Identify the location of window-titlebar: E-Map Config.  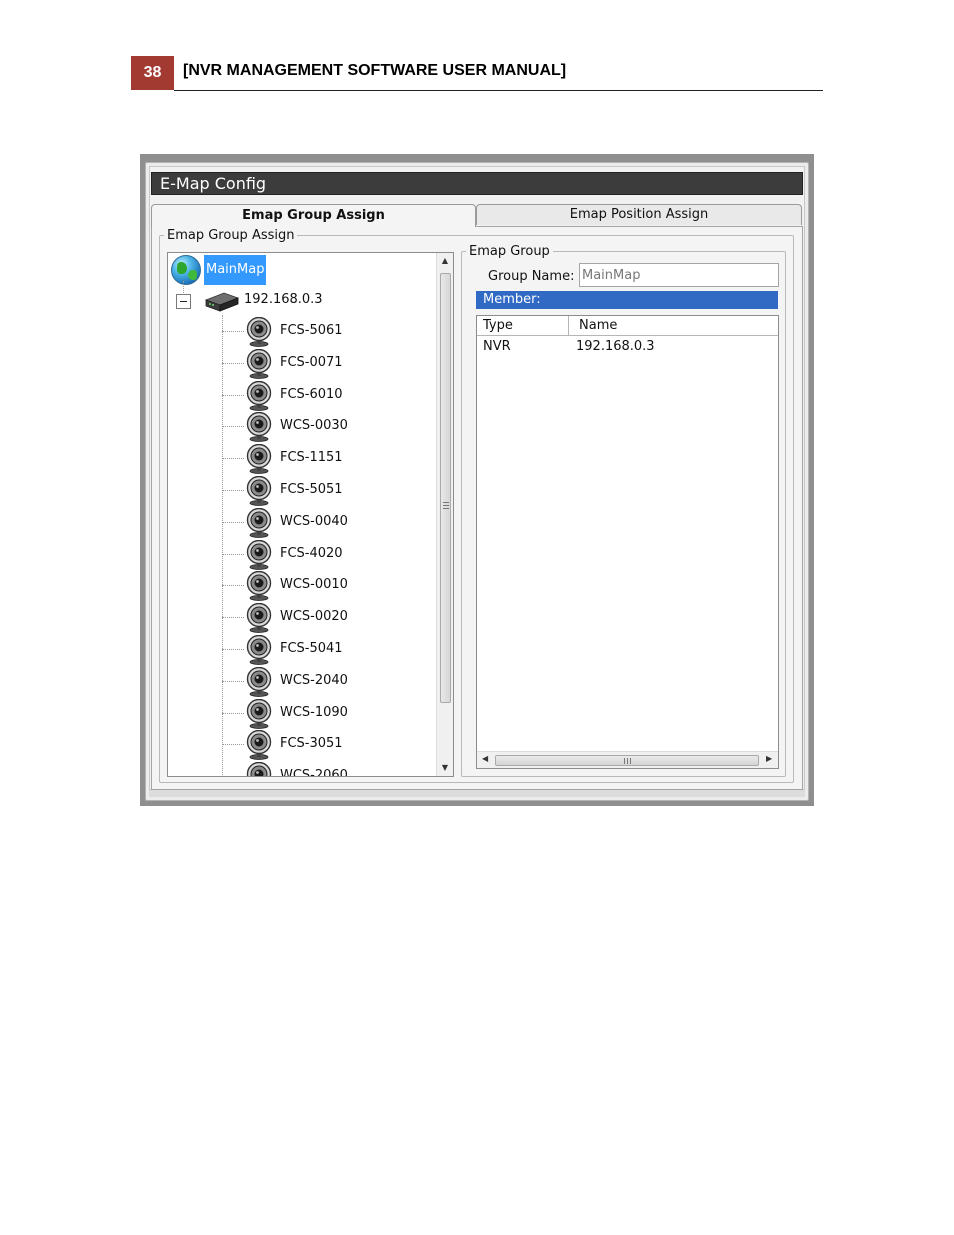
(477, 183).